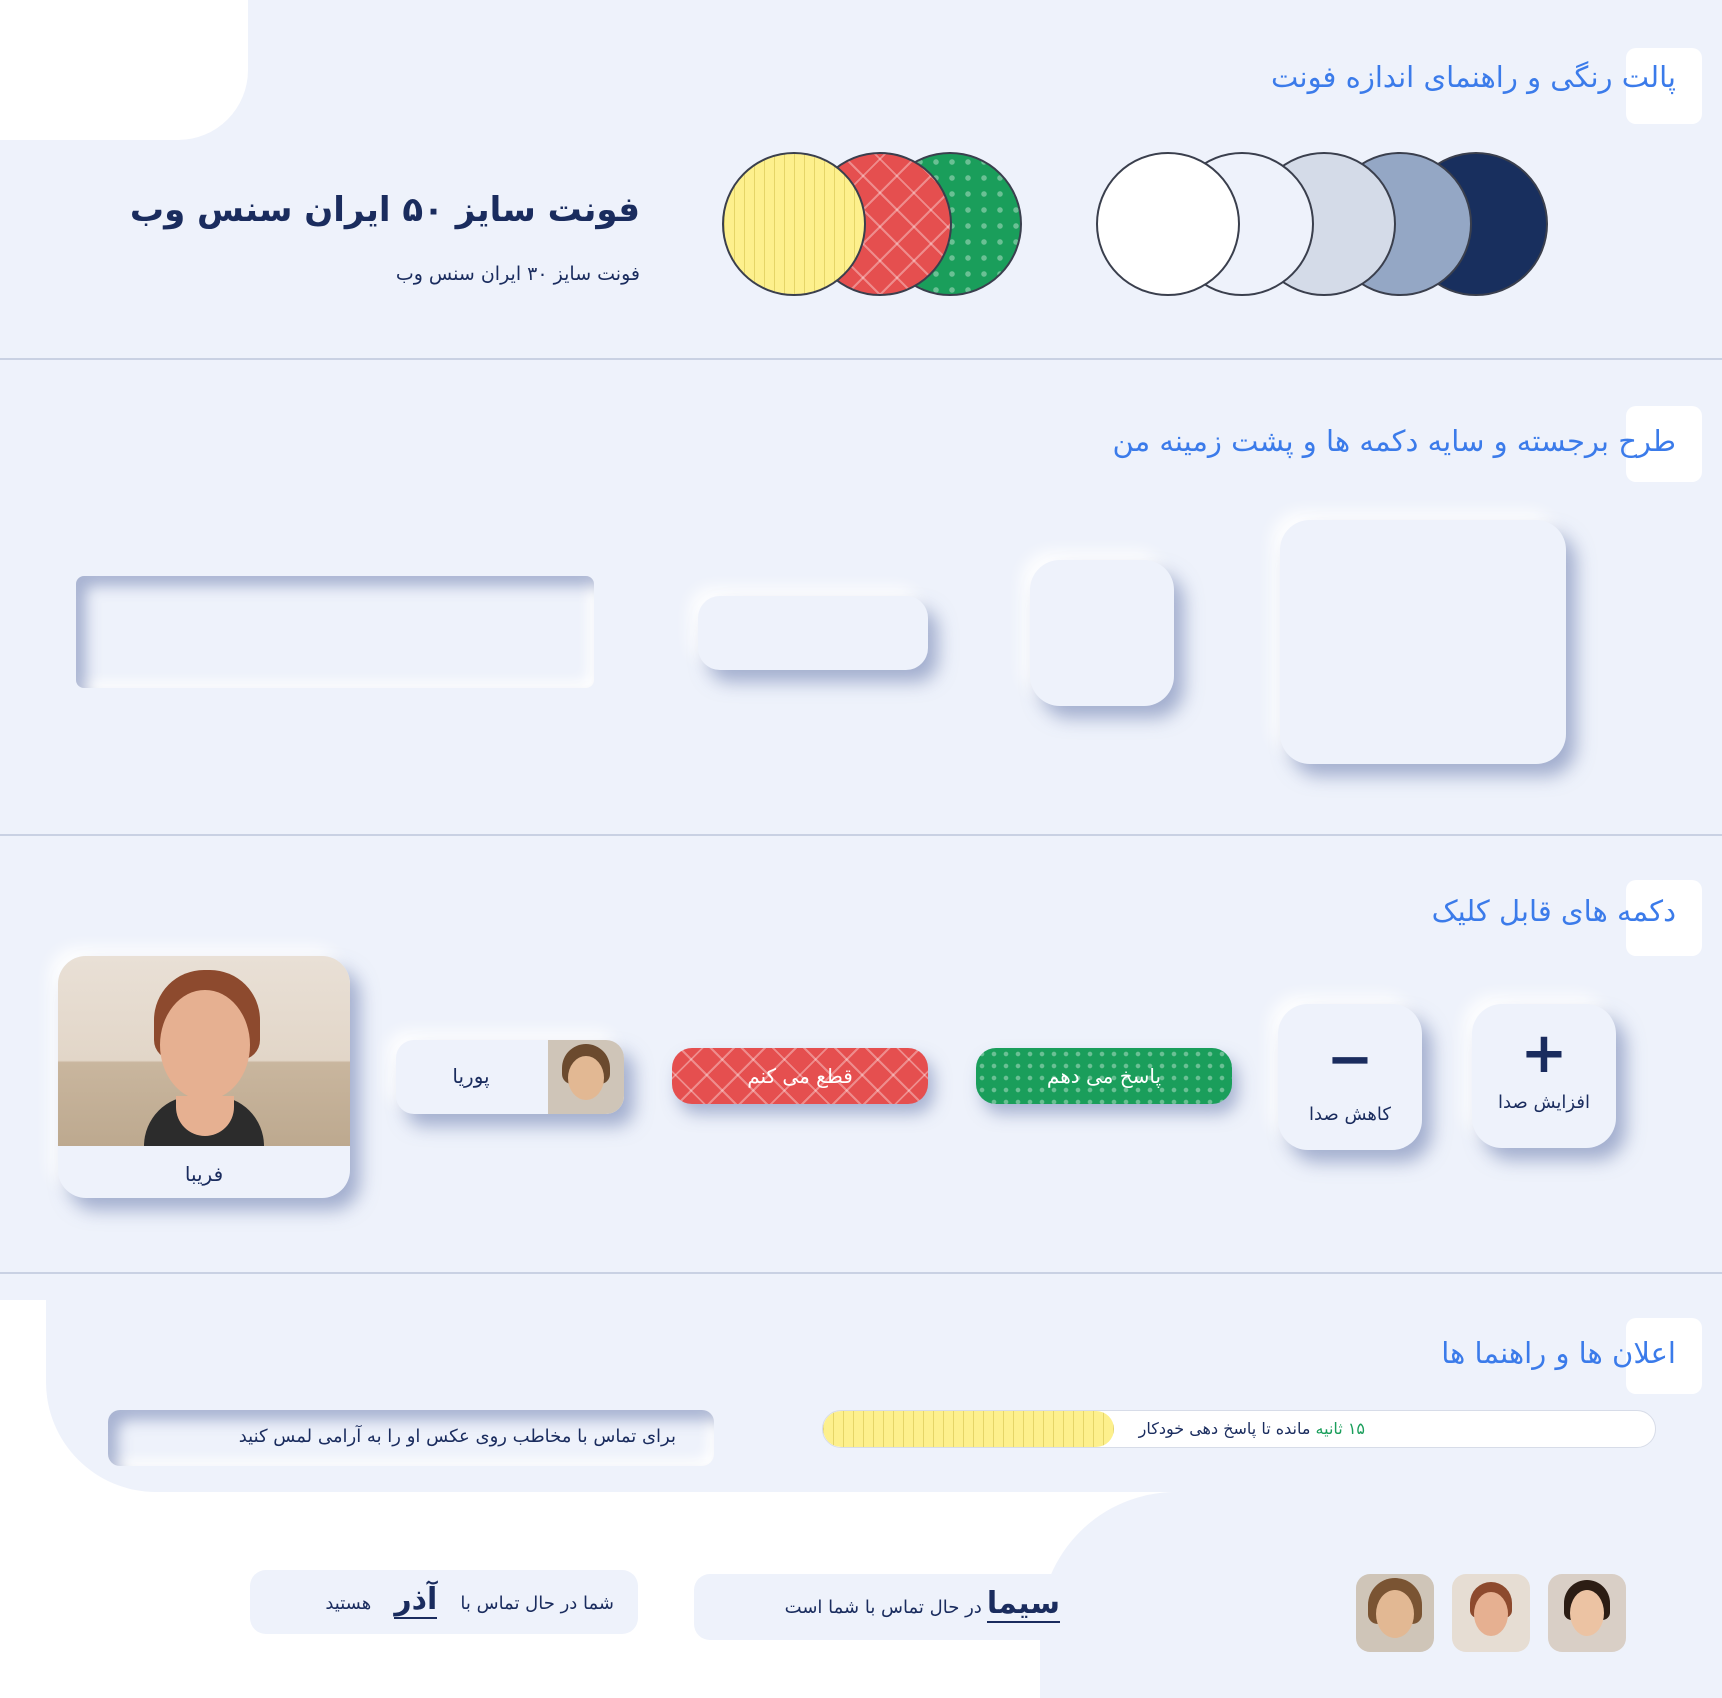 This screenshot has width=1722, height=1698. What do you see at coordinates (1168, 224) in the screenshot?
I see `color-swatch-white` at bounding box center [1168, 224].